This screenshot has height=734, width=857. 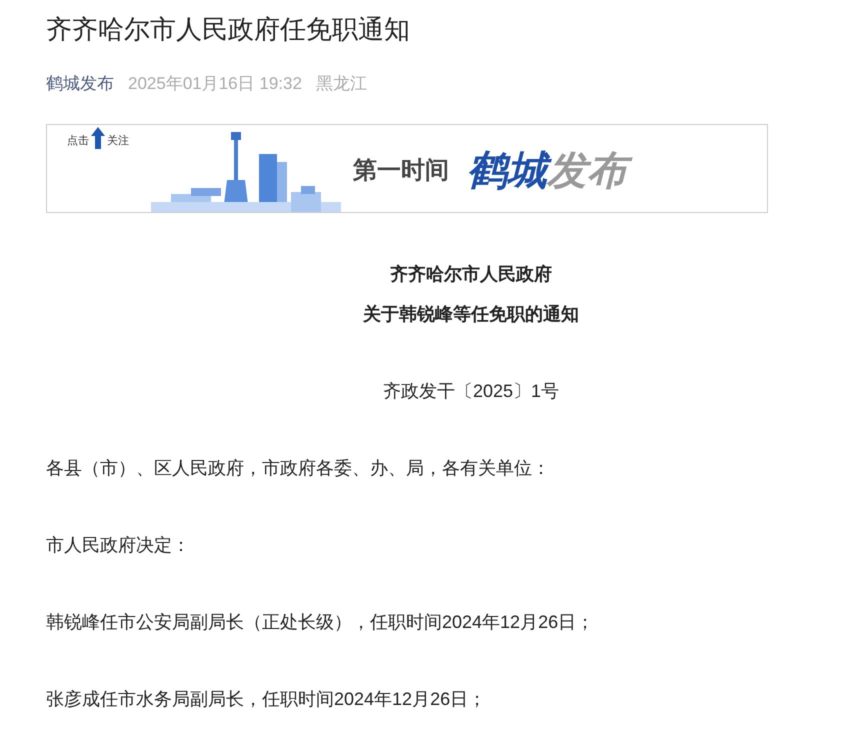 What do you see at coordinates (78, 141) in the screenshot?
I see `follow-hint: 点击` at bounding box center [78, 141].